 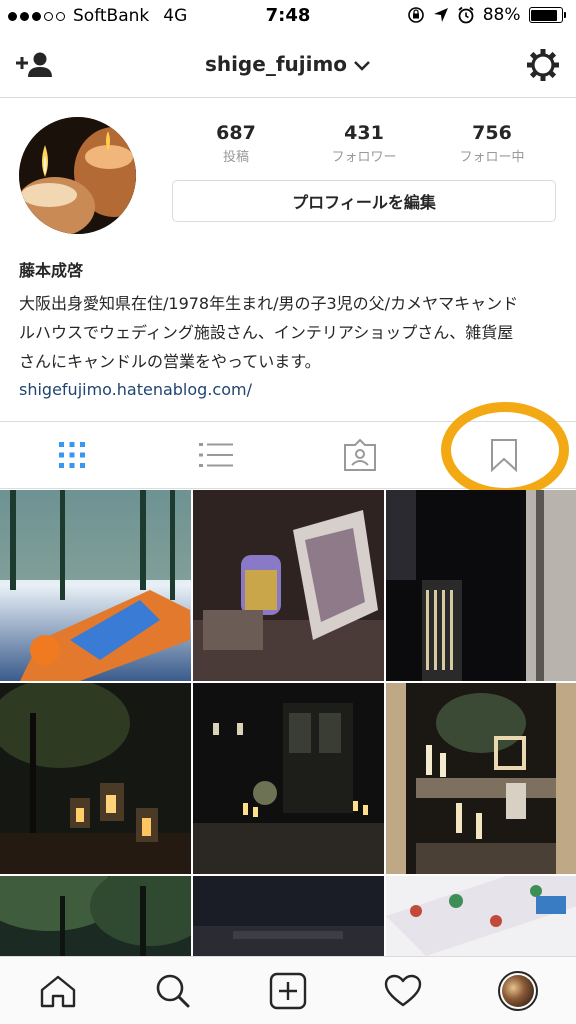 I want to click on tab-grid, so click(x=72, y=455).